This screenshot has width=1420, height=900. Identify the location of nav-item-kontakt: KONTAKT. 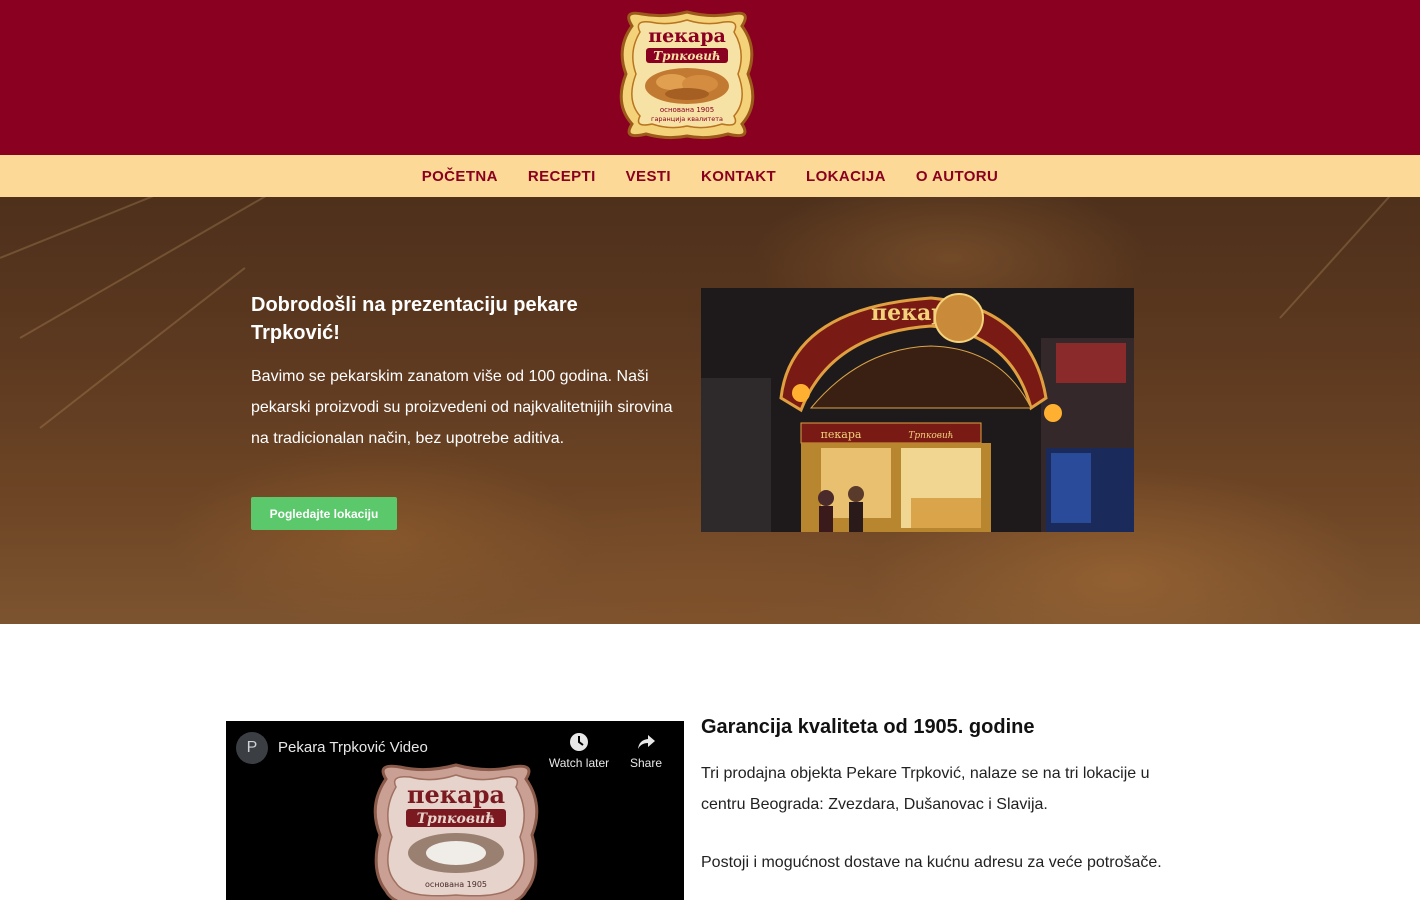
(738, 176).